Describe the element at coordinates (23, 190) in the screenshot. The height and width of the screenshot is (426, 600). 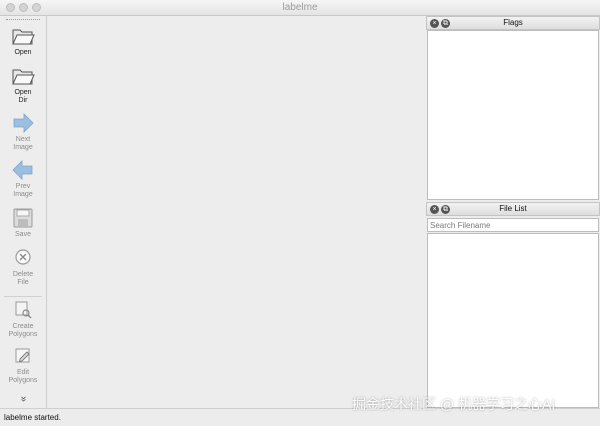
I see `prev-image-label: Prev Image` at that location.